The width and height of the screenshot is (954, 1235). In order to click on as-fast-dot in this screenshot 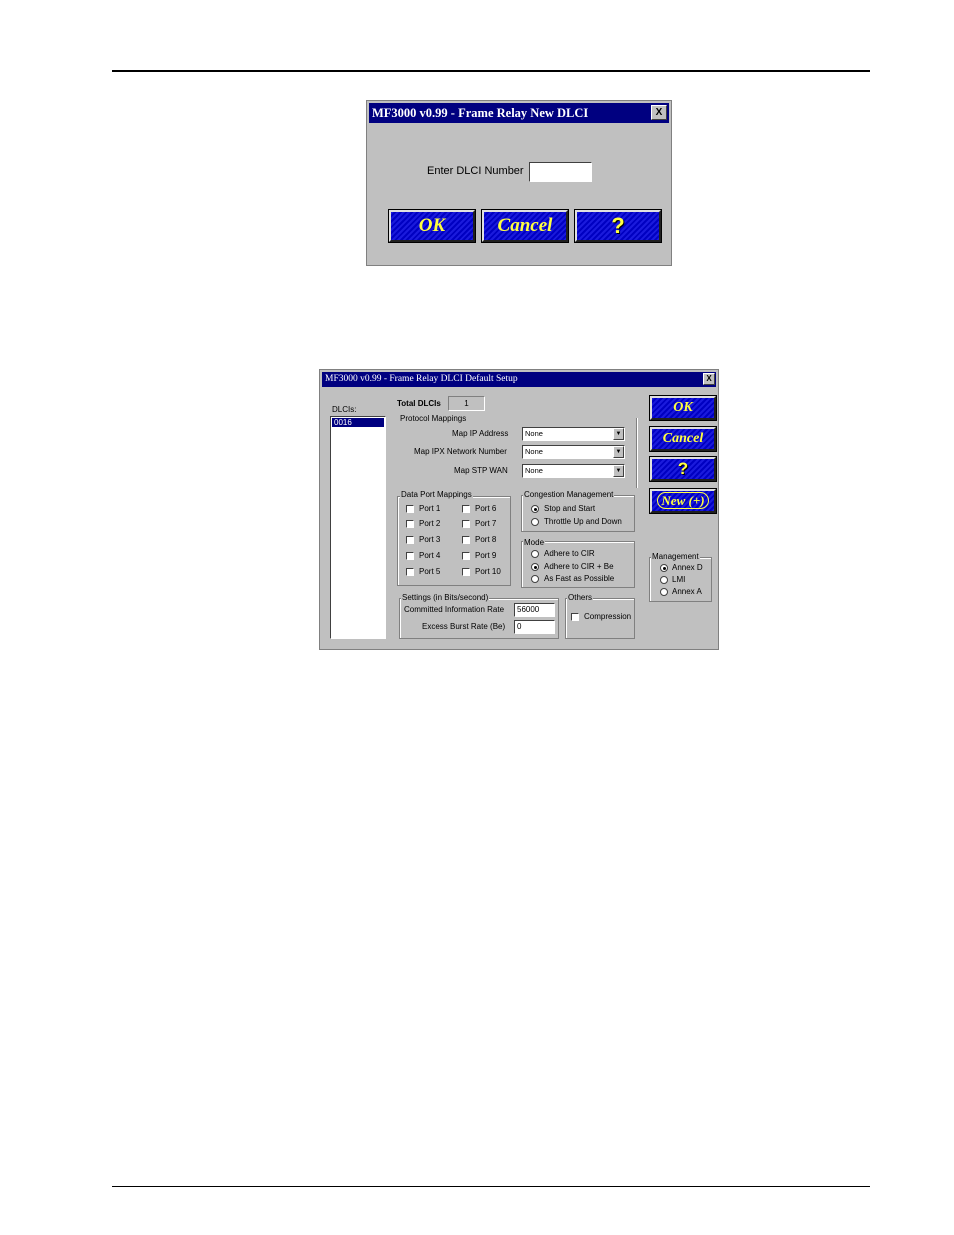, I will do `click(535, 579)`.